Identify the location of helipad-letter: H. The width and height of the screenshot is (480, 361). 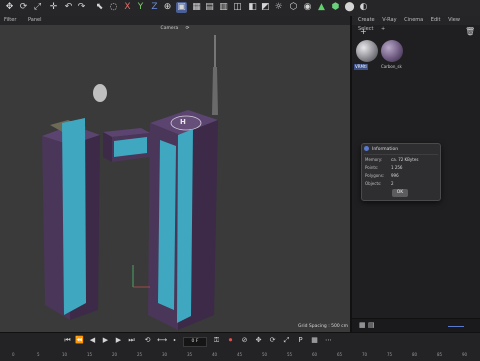
(183, 122).